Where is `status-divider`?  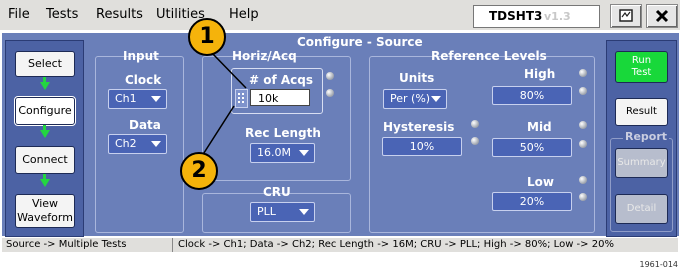 status-divider is located at coordinates (172, 245).